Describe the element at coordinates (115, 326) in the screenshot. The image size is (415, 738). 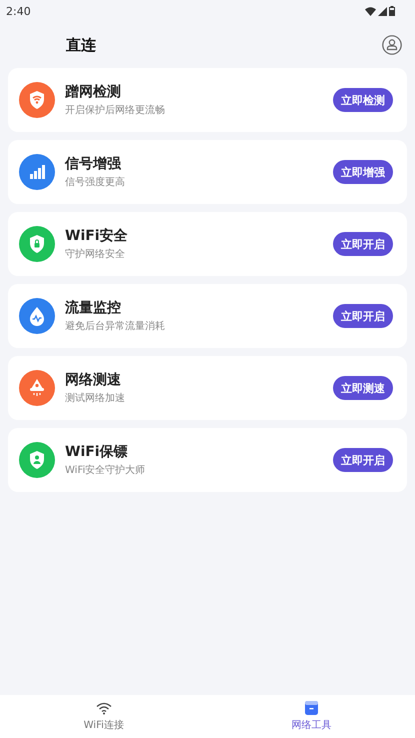
I see `tool-subtitle: 避免后台异常流量消耗` at that location.